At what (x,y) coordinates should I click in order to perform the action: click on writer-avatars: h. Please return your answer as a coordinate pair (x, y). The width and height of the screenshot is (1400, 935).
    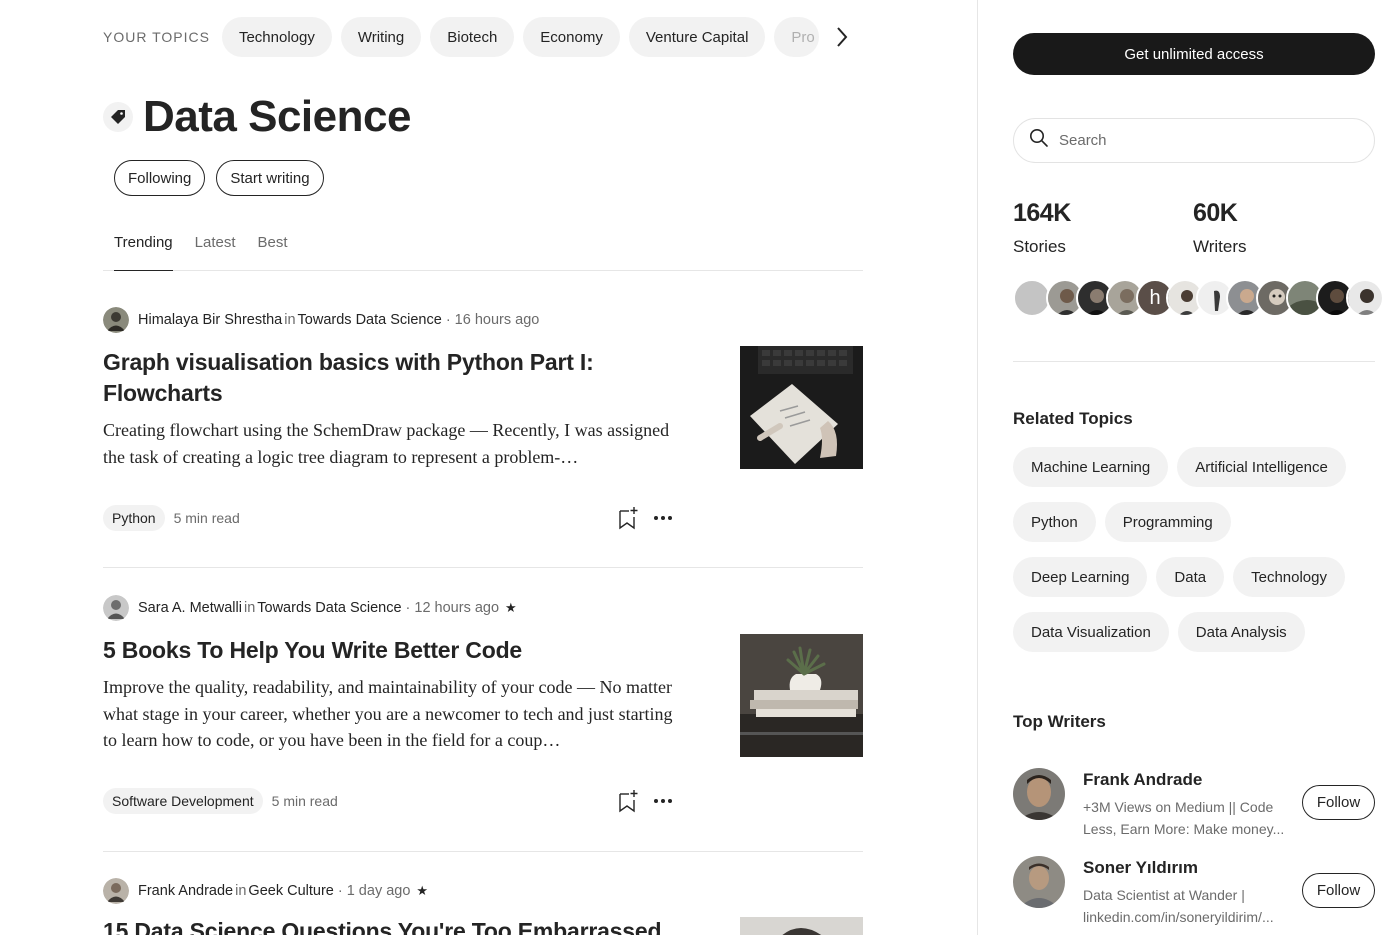
    Looking at the image, I should click on (1203, 298).